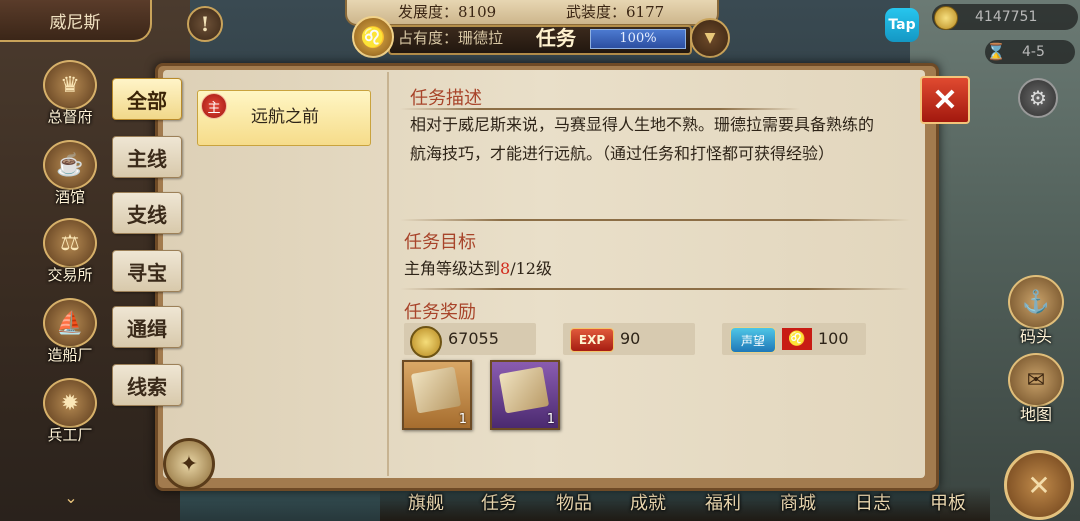 This screenshot has width=1080, height=521. What do you see at coordinates (440, 312) in the screenshot?
I see `reward-title: 任务奖励` at bounding box center [440, 312].